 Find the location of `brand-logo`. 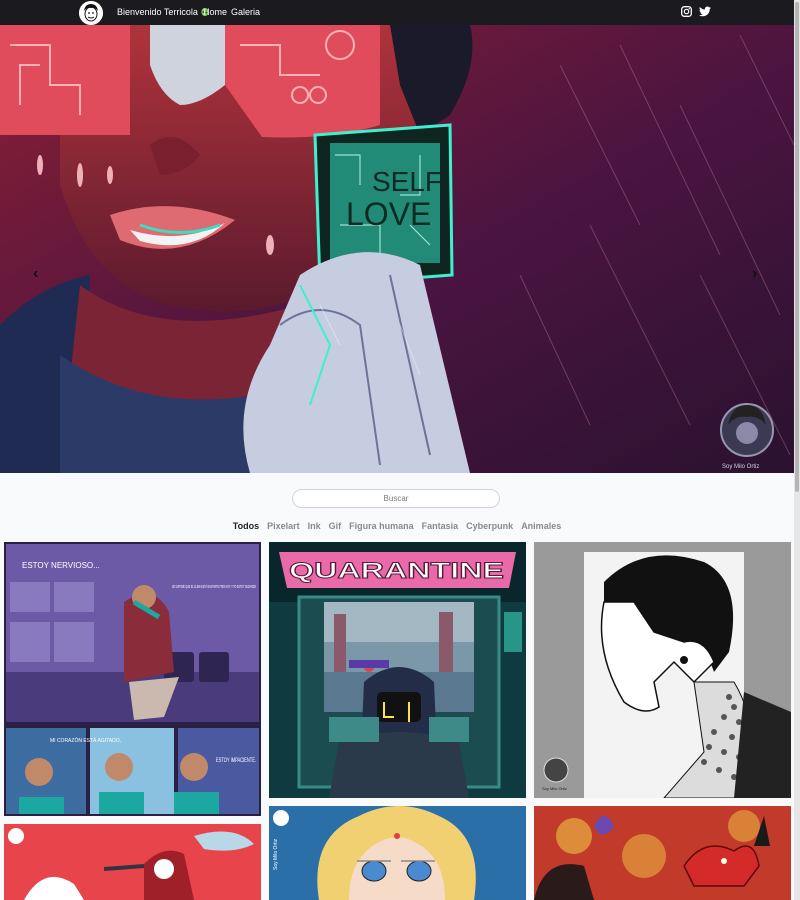

brand-logo is located at coordinates (91, 13).